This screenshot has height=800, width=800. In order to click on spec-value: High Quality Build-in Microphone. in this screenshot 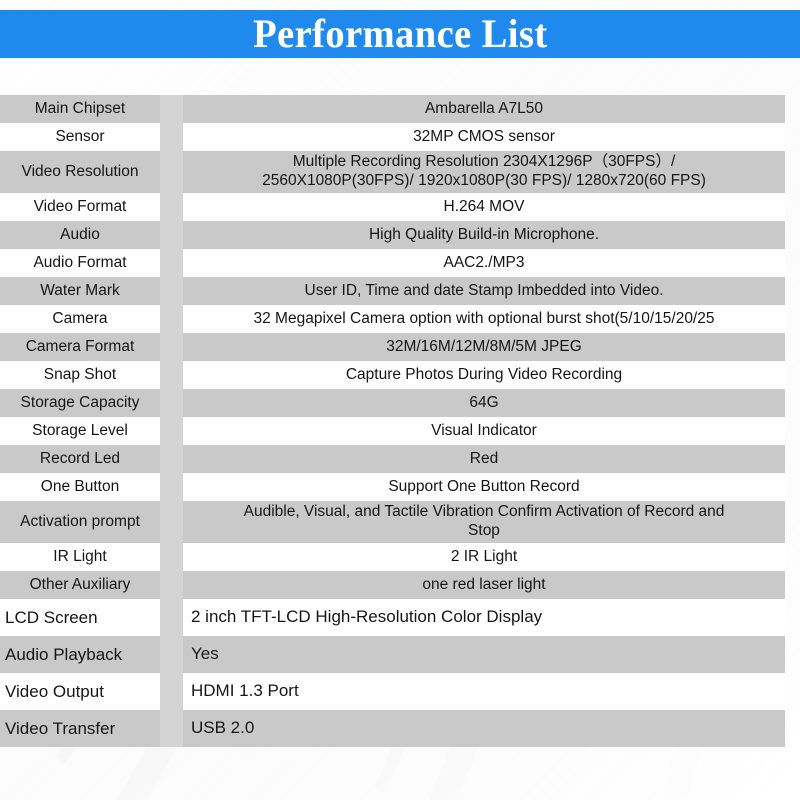, I will do `click(484, 235)`.